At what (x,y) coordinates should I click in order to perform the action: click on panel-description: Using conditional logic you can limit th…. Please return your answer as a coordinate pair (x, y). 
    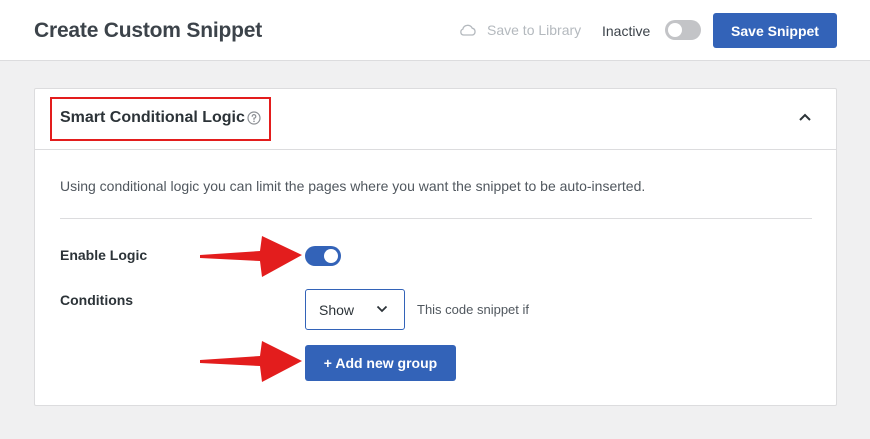
    Looking at the image, I should click on (353, 186).